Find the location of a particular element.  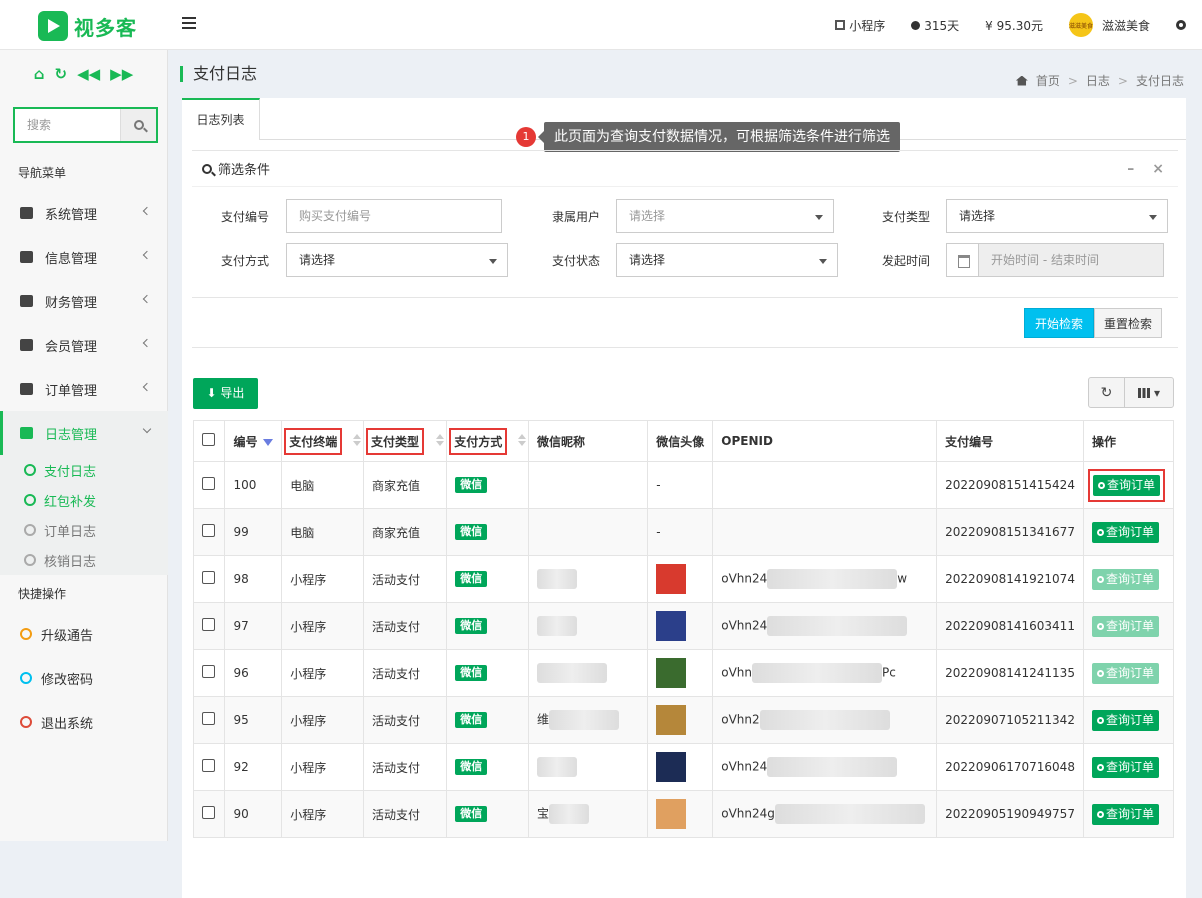

users-icon is located at coordinates (26, 345).